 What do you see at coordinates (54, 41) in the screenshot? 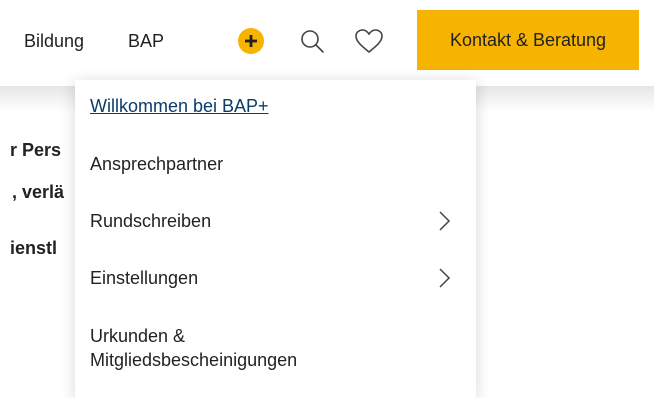
I see `nav-link-bildung: Bildung` at bounding box center [54, 41].